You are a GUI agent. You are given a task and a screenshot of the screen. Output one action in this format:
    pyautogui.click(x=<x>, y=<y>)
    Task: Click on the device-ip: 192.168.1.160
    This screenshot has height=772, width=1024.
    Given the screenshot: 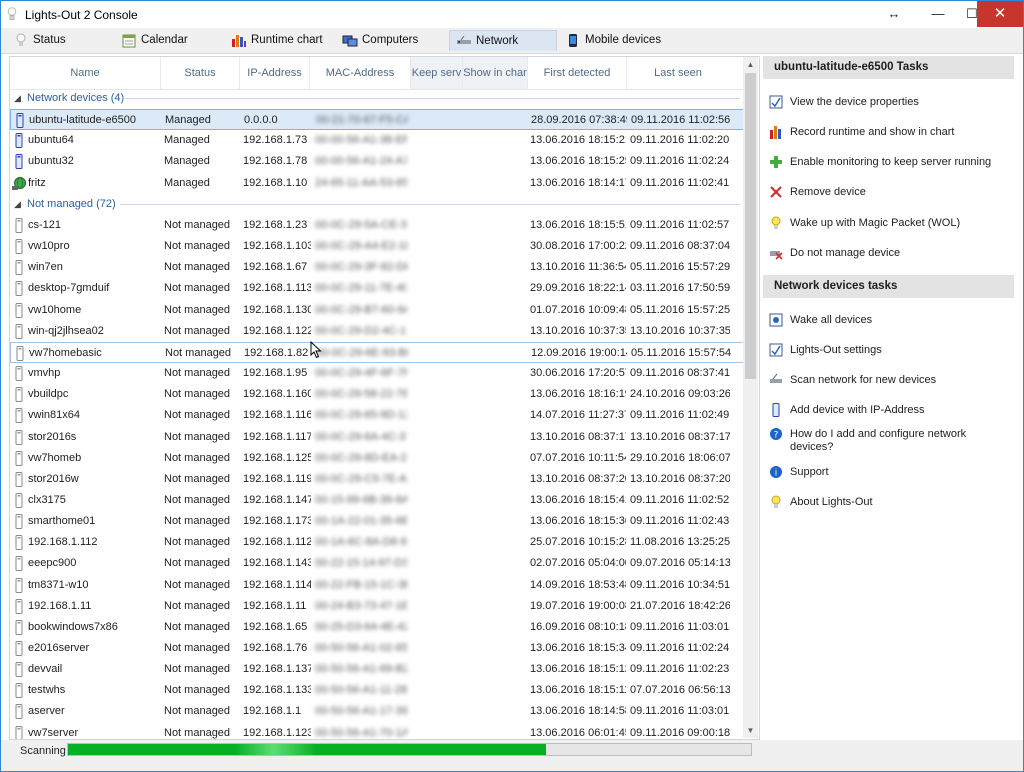 What is the action you would take?
    pyautogui.click(x=277, y=394)
    